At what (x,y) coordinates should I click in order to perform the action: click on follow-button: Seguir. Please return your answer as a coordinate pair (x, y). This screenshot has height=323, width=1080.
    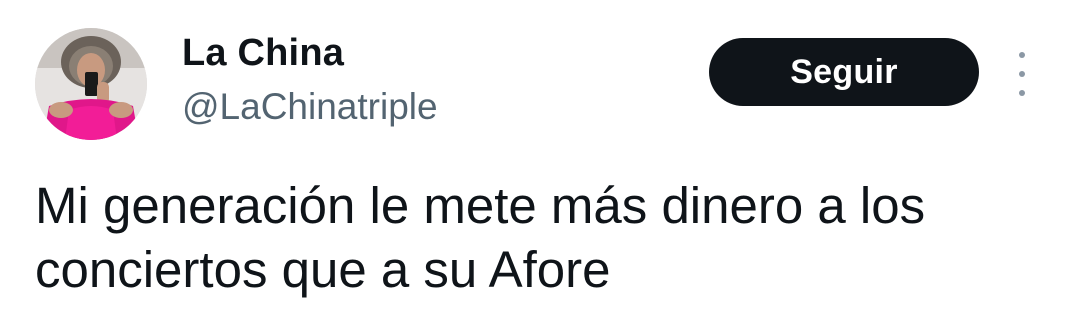
    Looking at the image, I should click on (844, 72).